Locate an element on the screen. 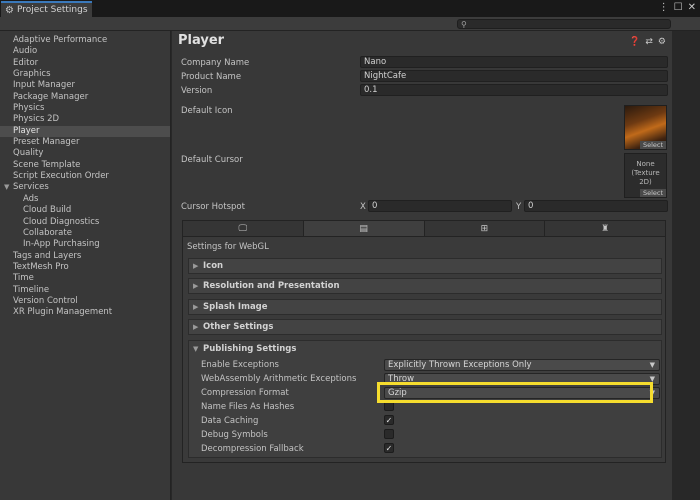 This screenshot has width=700, height=500. sidebar-item-time: Time is located at coordinates (85, 278).